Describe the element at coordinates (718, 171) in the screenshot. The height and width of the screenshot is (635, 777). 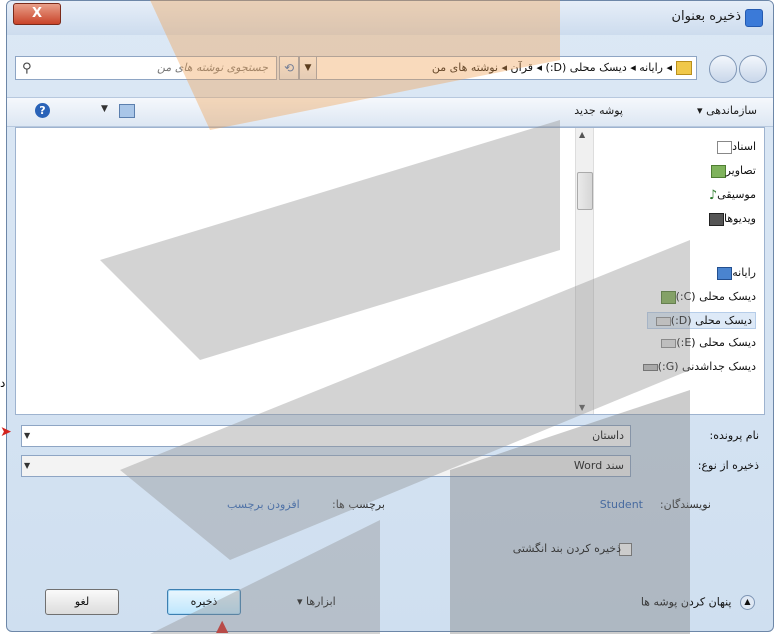
I see `pictures-icon` at that location.